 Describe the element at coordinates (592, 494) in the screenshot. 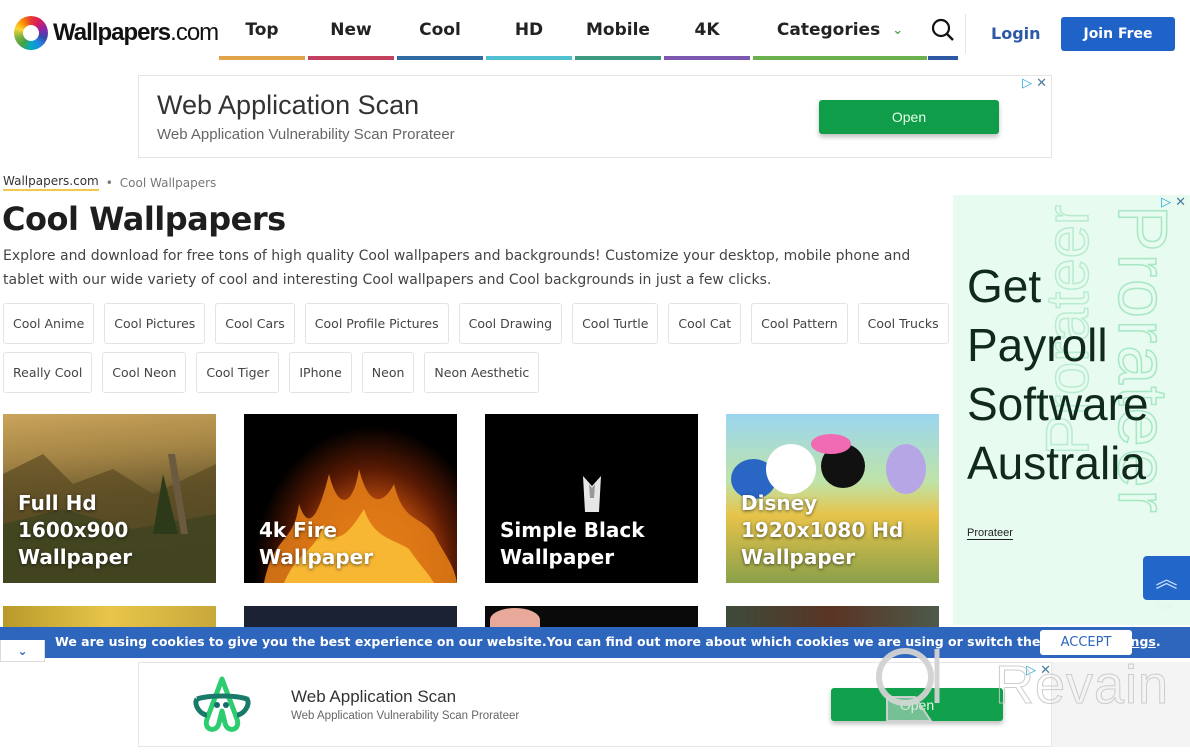

I see `tuxedo-image` at that location.